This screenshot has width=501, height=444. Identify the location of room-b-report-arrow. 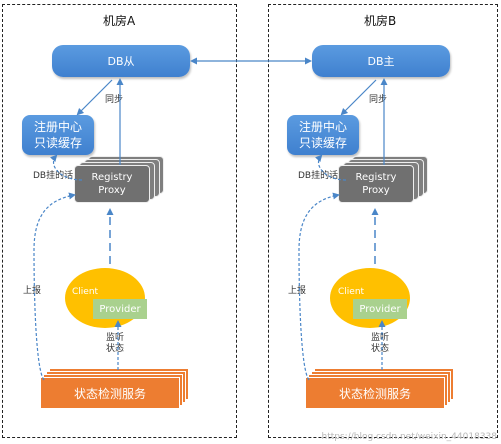
(319, 286).